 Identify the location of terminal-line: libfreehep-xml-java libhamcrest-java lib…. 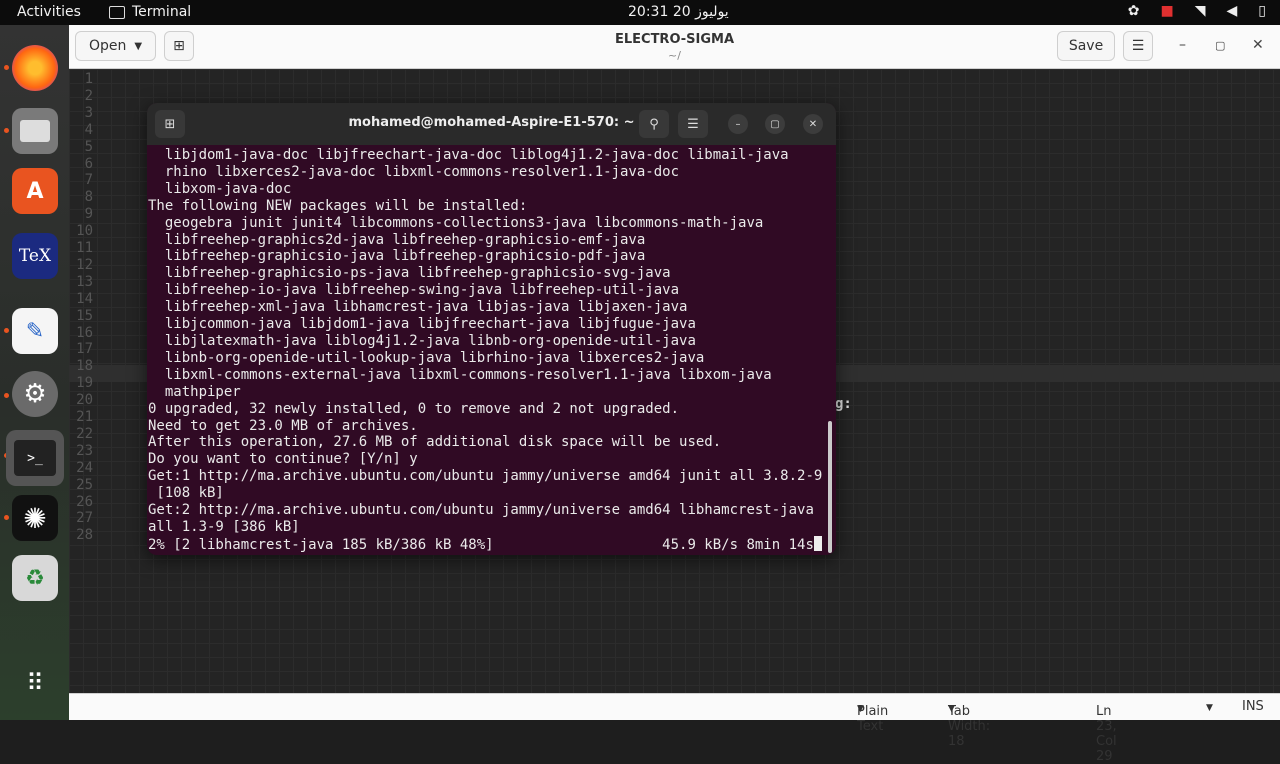
(418, 307).